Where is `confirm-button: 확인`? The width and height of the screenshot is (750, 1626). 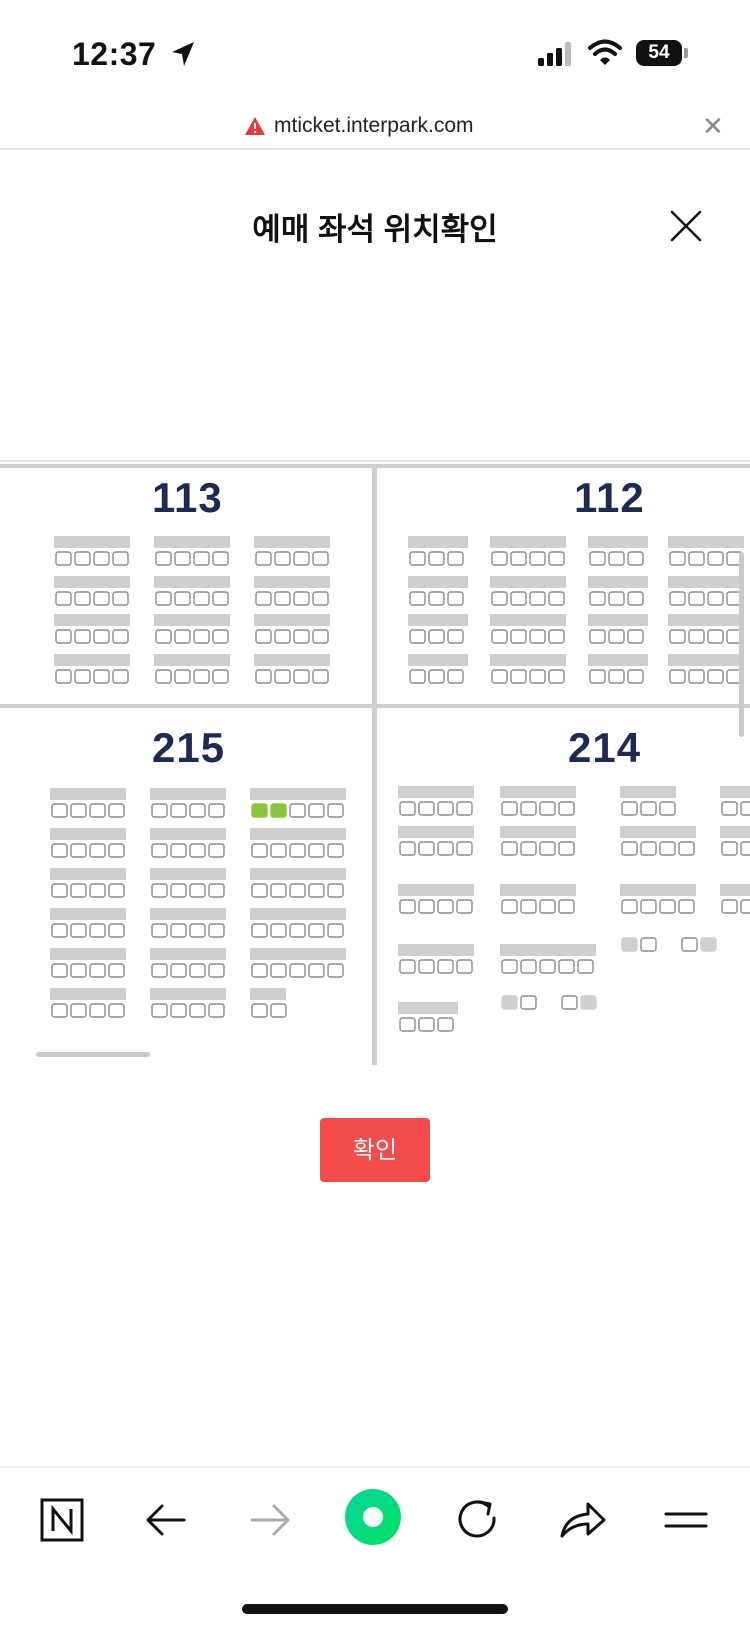 confirm-button: 확인 is located at coordinates (375, 1150).